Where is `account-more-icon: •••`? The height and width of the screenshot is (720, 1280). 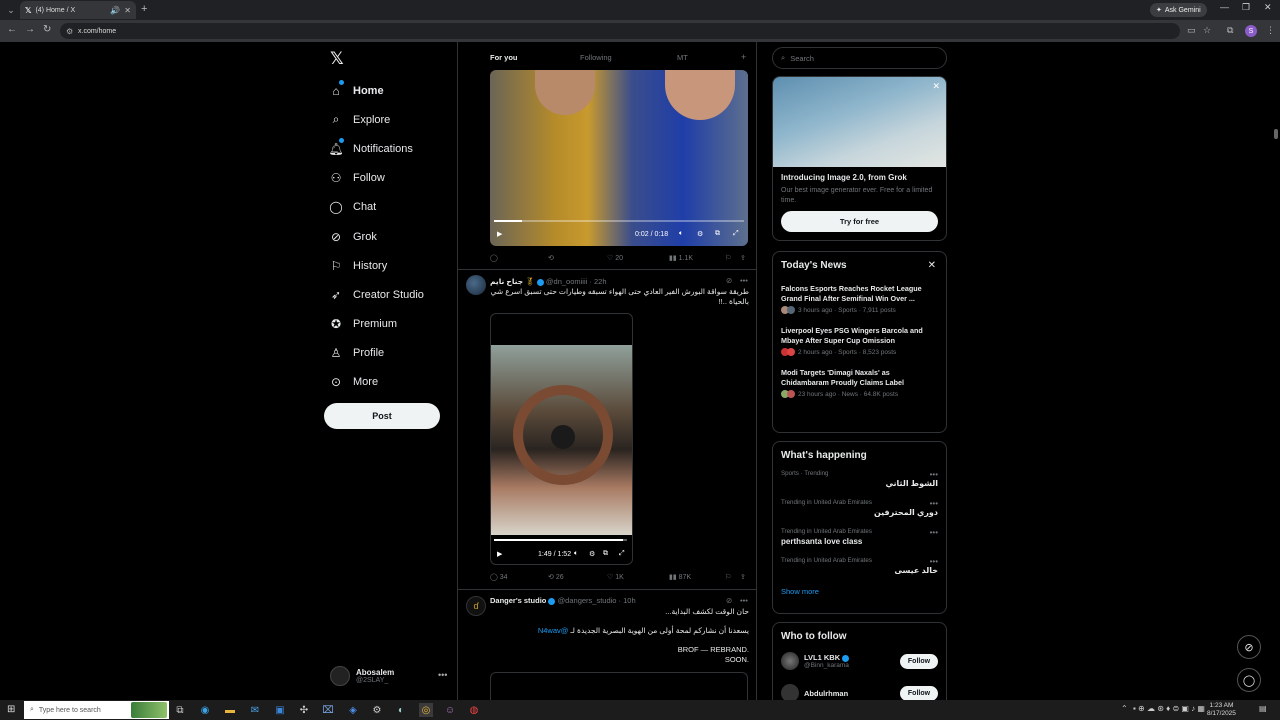 account-more-icon: ••• is located at coordinates (442, 675).